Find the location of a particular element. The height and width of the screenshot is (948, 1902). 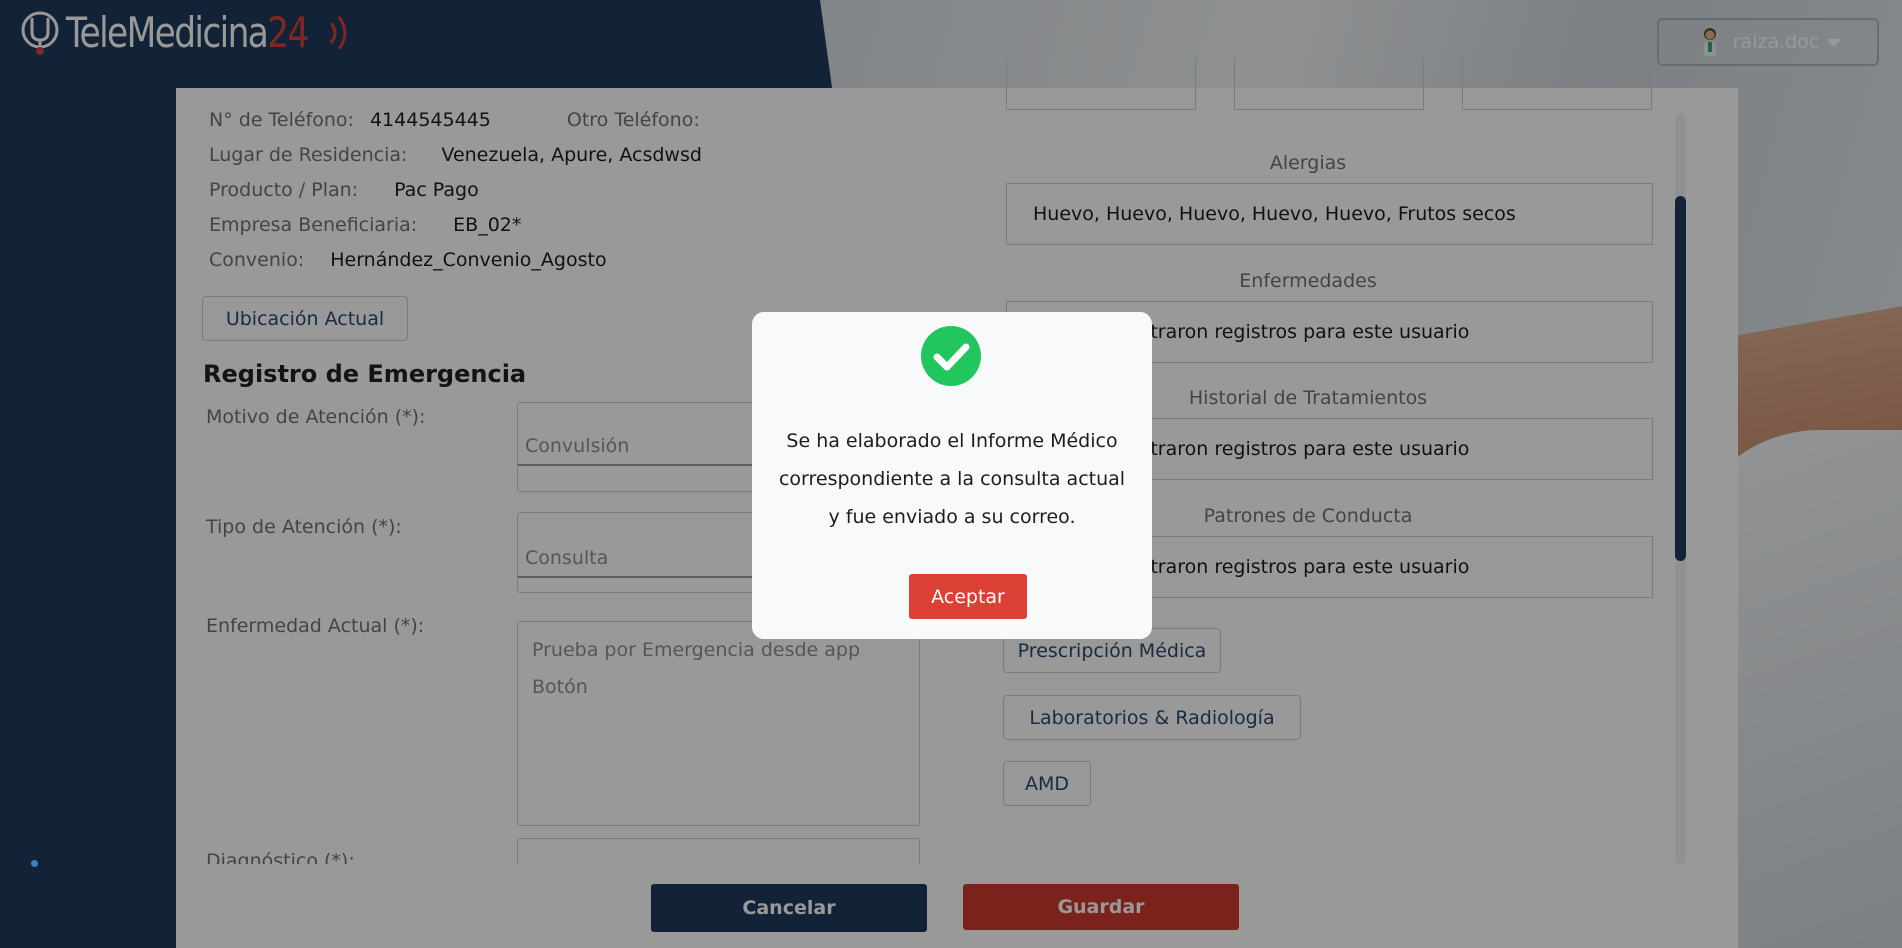

check-circle-icon is located at coordinates (951, 356).